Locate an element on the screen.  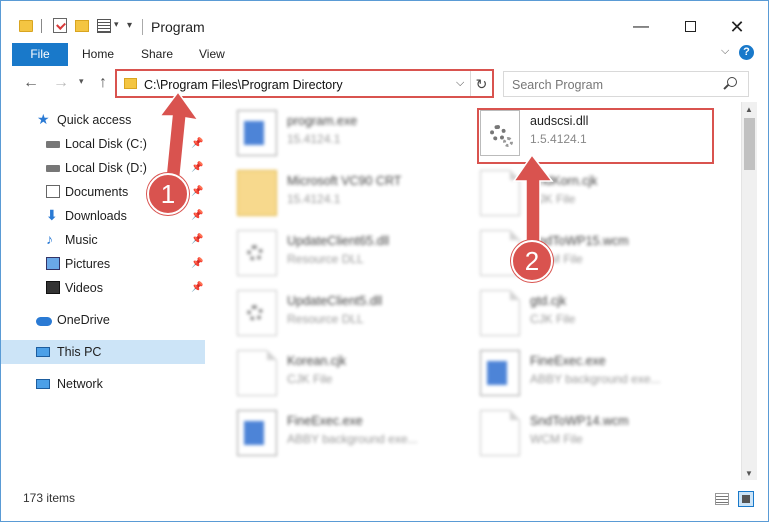
pictures-icon is located at coordinates (53, 263).